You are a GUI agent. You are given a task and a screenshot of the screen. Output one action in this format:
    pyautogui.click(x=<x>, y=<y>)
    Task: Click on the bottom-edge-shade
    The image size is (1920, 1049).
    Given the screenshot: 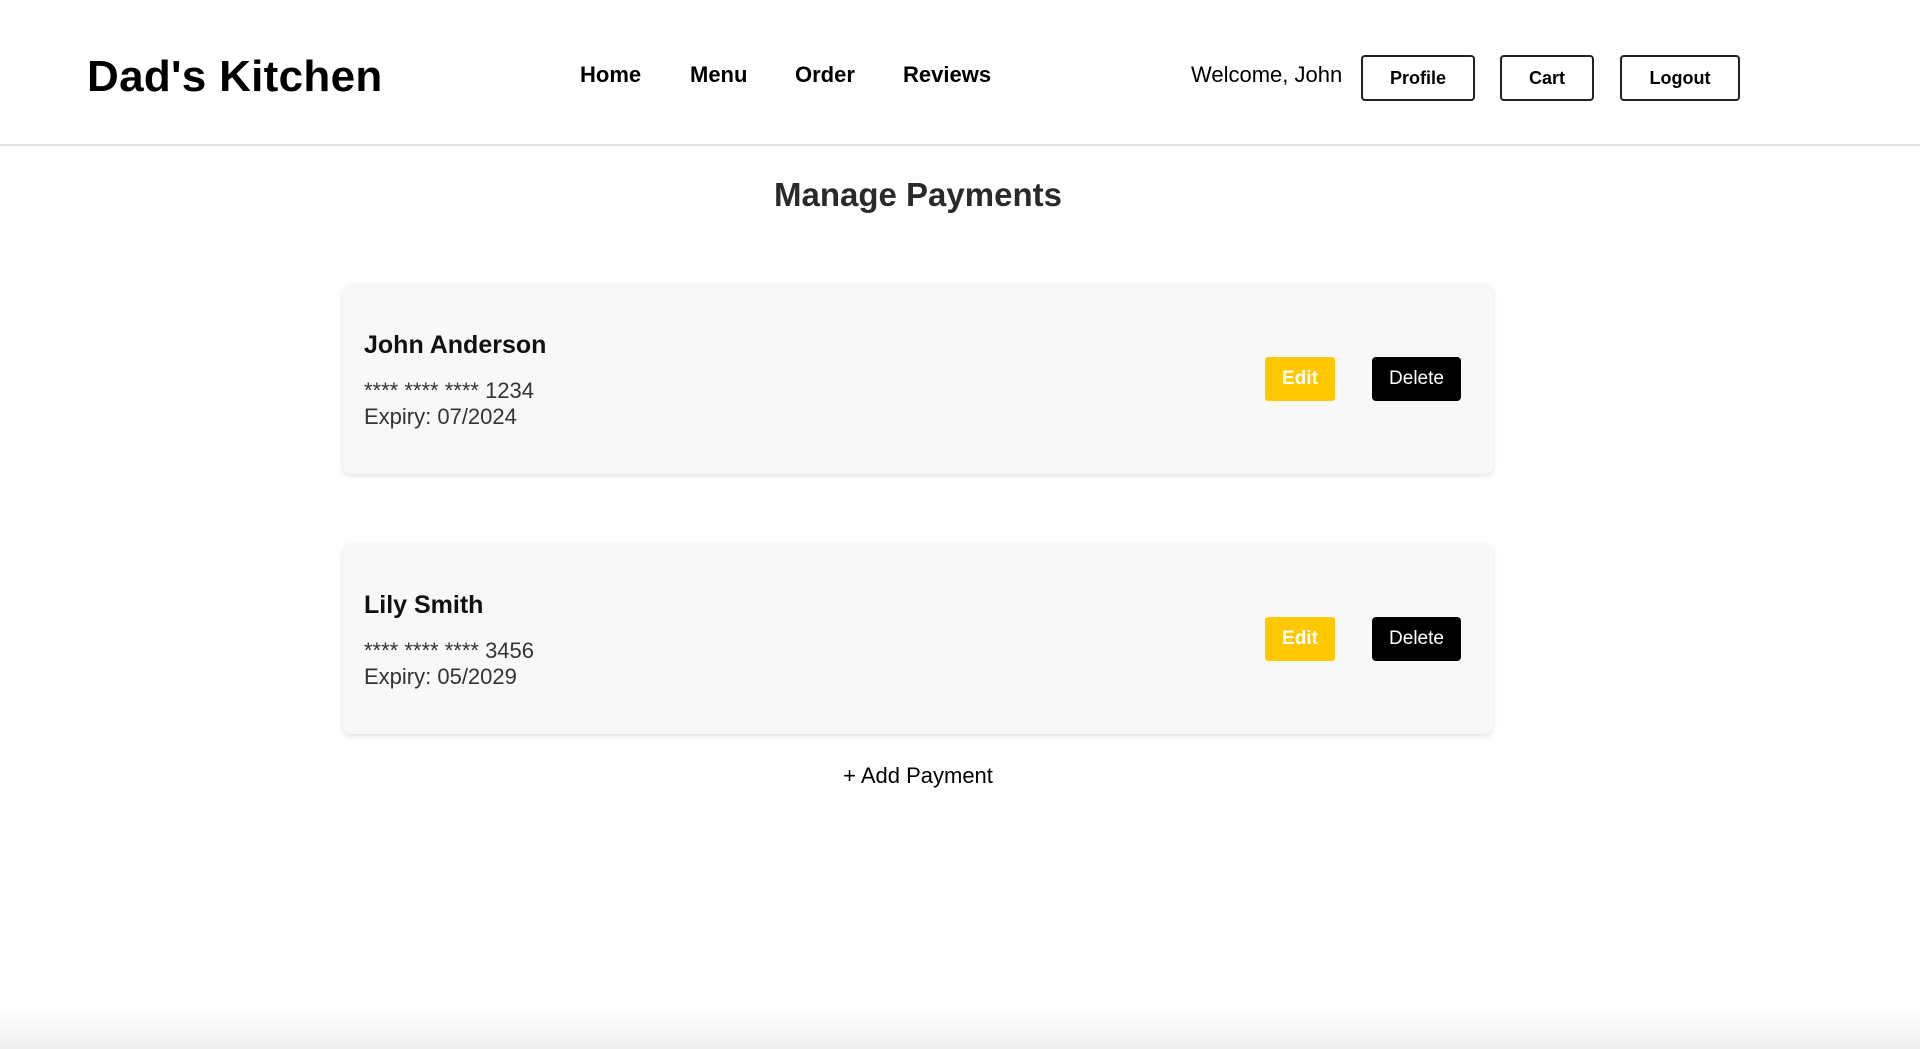 What is the action you would take?
    pyautogui.click(x=960, y=1029)
    